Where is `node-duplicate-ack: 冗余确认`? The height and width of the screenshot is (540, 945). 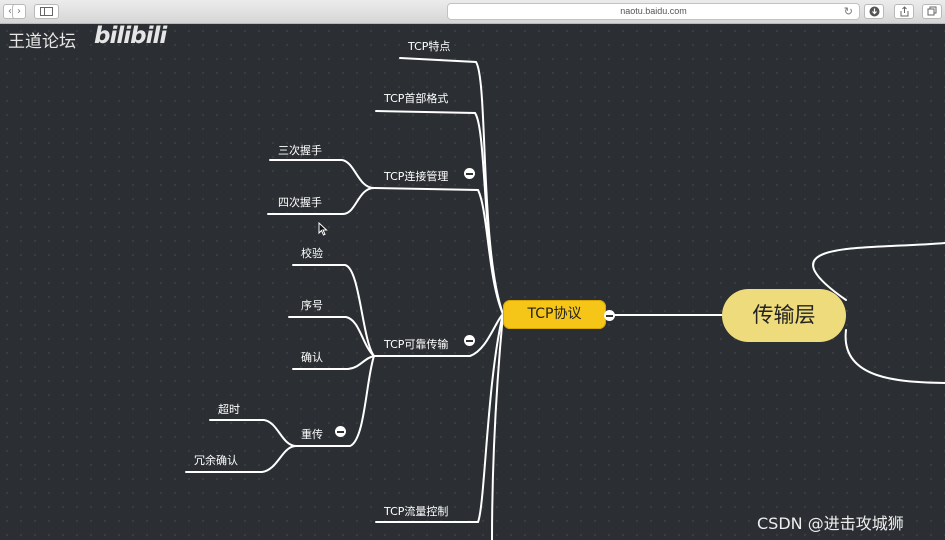
node-duplicate-ack: 冗余确认 is located at coordinates (216, 460).